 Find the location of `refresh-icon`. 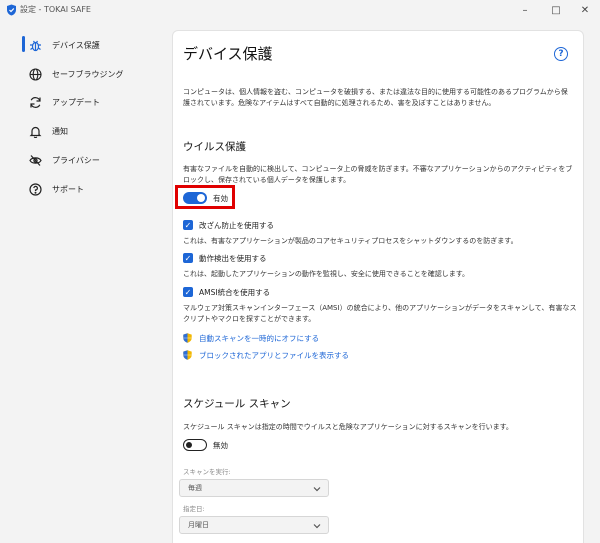

refresh-icon is located at coordinates (35, 102).